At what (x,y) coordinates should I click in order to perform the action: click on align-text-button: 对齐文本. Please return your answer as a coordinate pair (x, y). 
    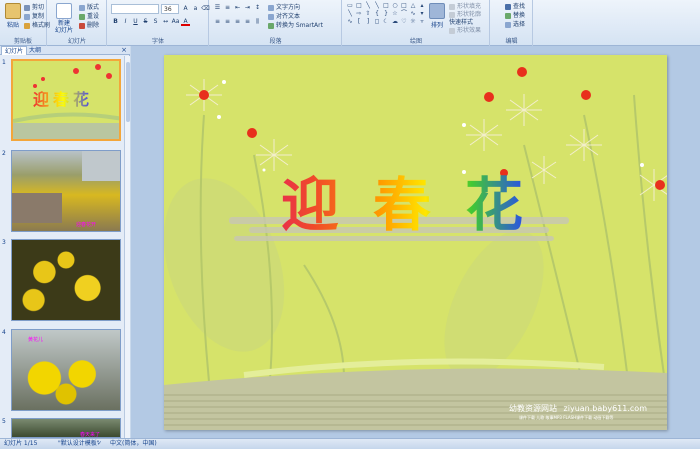
    Looking at the image, I should click on (284, 15).